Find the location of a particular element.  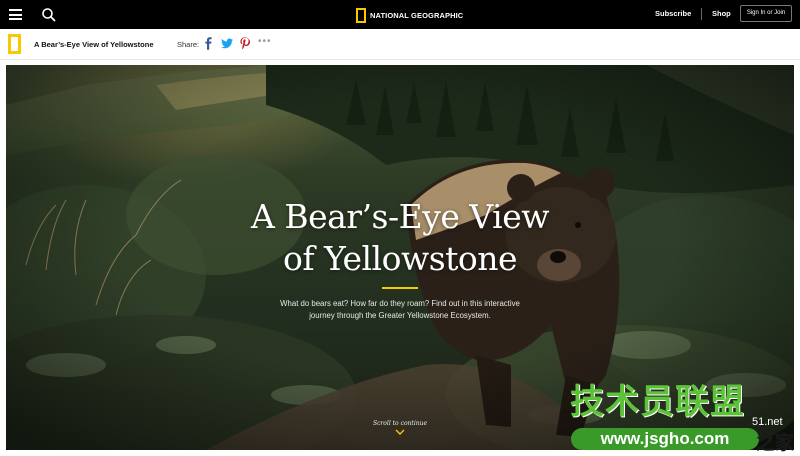

chevron-down-icon is located at coordinates (400, 432).